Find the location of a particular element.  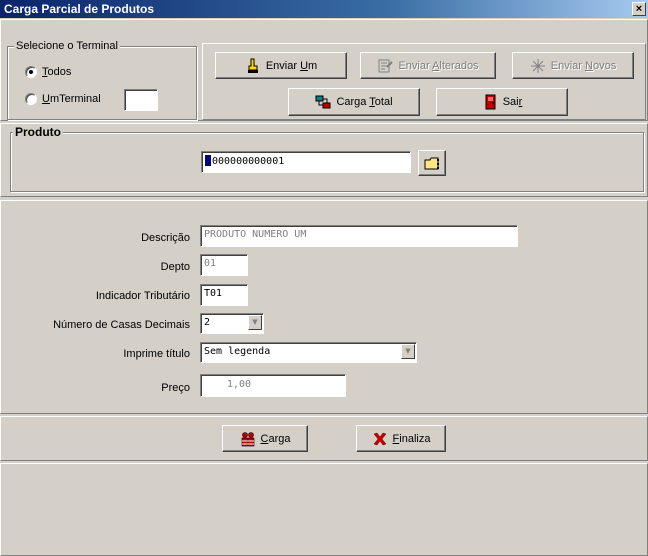

folder-search-icon is located at coordinates (432, 163).